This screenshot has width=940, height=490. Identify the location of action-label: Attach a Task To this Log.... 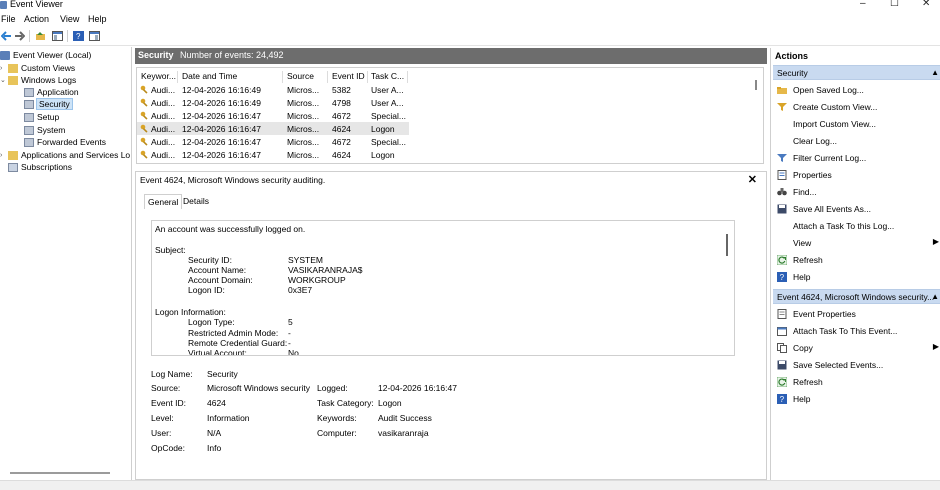
(844, 226).